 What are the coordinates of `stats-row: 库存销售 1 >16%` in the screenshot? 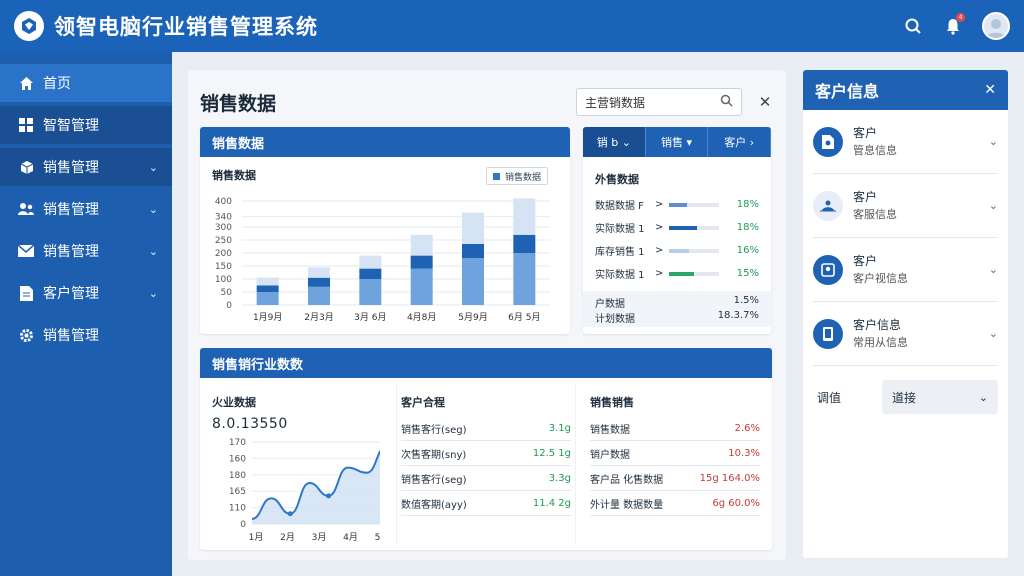 It's located at (677, 250).